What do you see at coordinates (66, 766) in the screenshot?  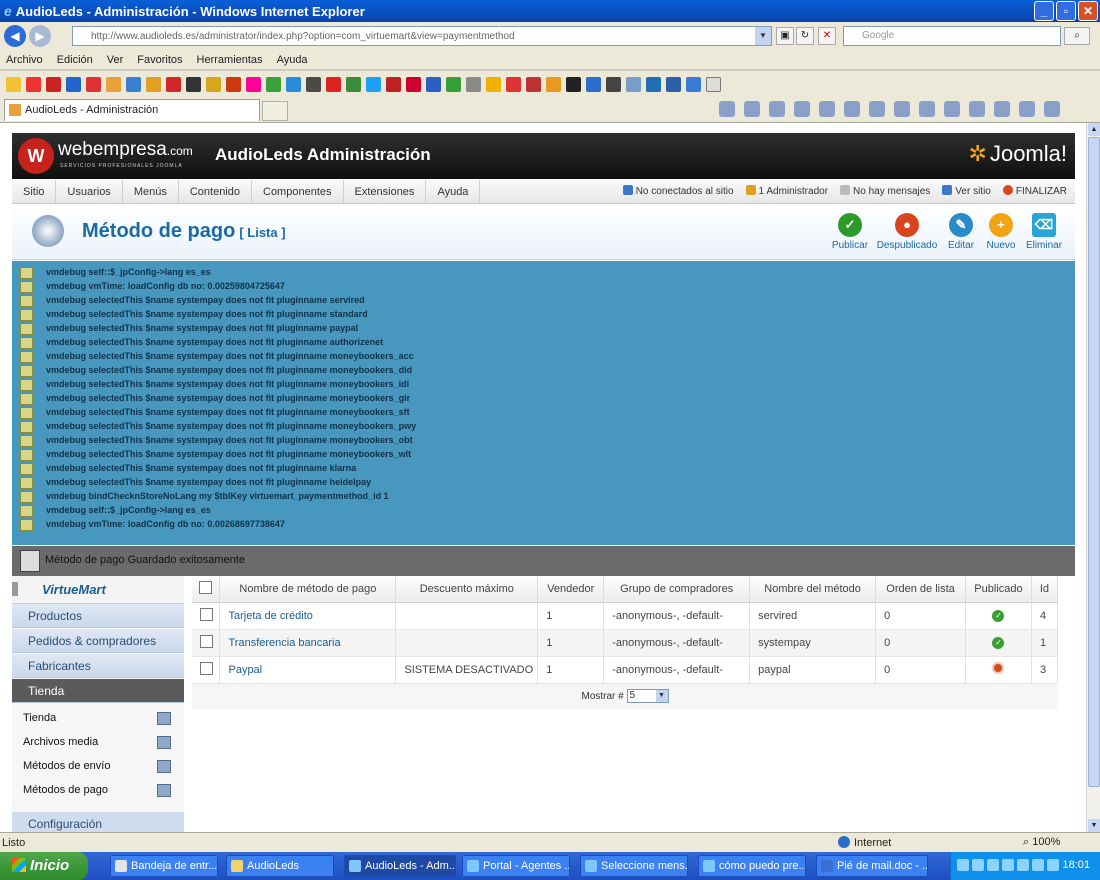 I see `sidebar-sub-envio: Métodos de envío` at bounding box center [66, 766].